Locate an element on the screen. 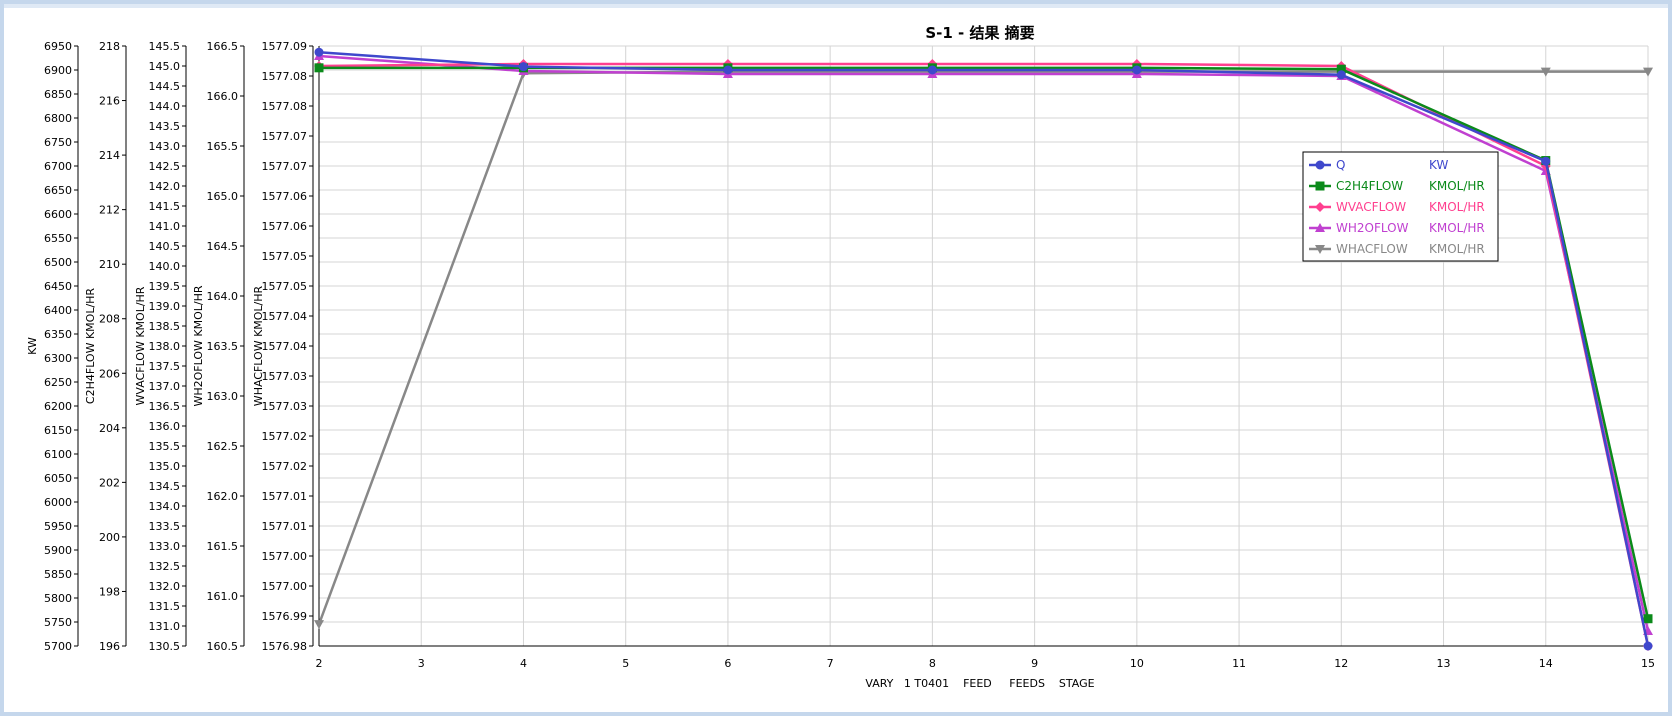 This screenshot has height=716, width=1672. legend-item: WH2OFLOW KMOL/HR is located at coordinates (1397, 228).